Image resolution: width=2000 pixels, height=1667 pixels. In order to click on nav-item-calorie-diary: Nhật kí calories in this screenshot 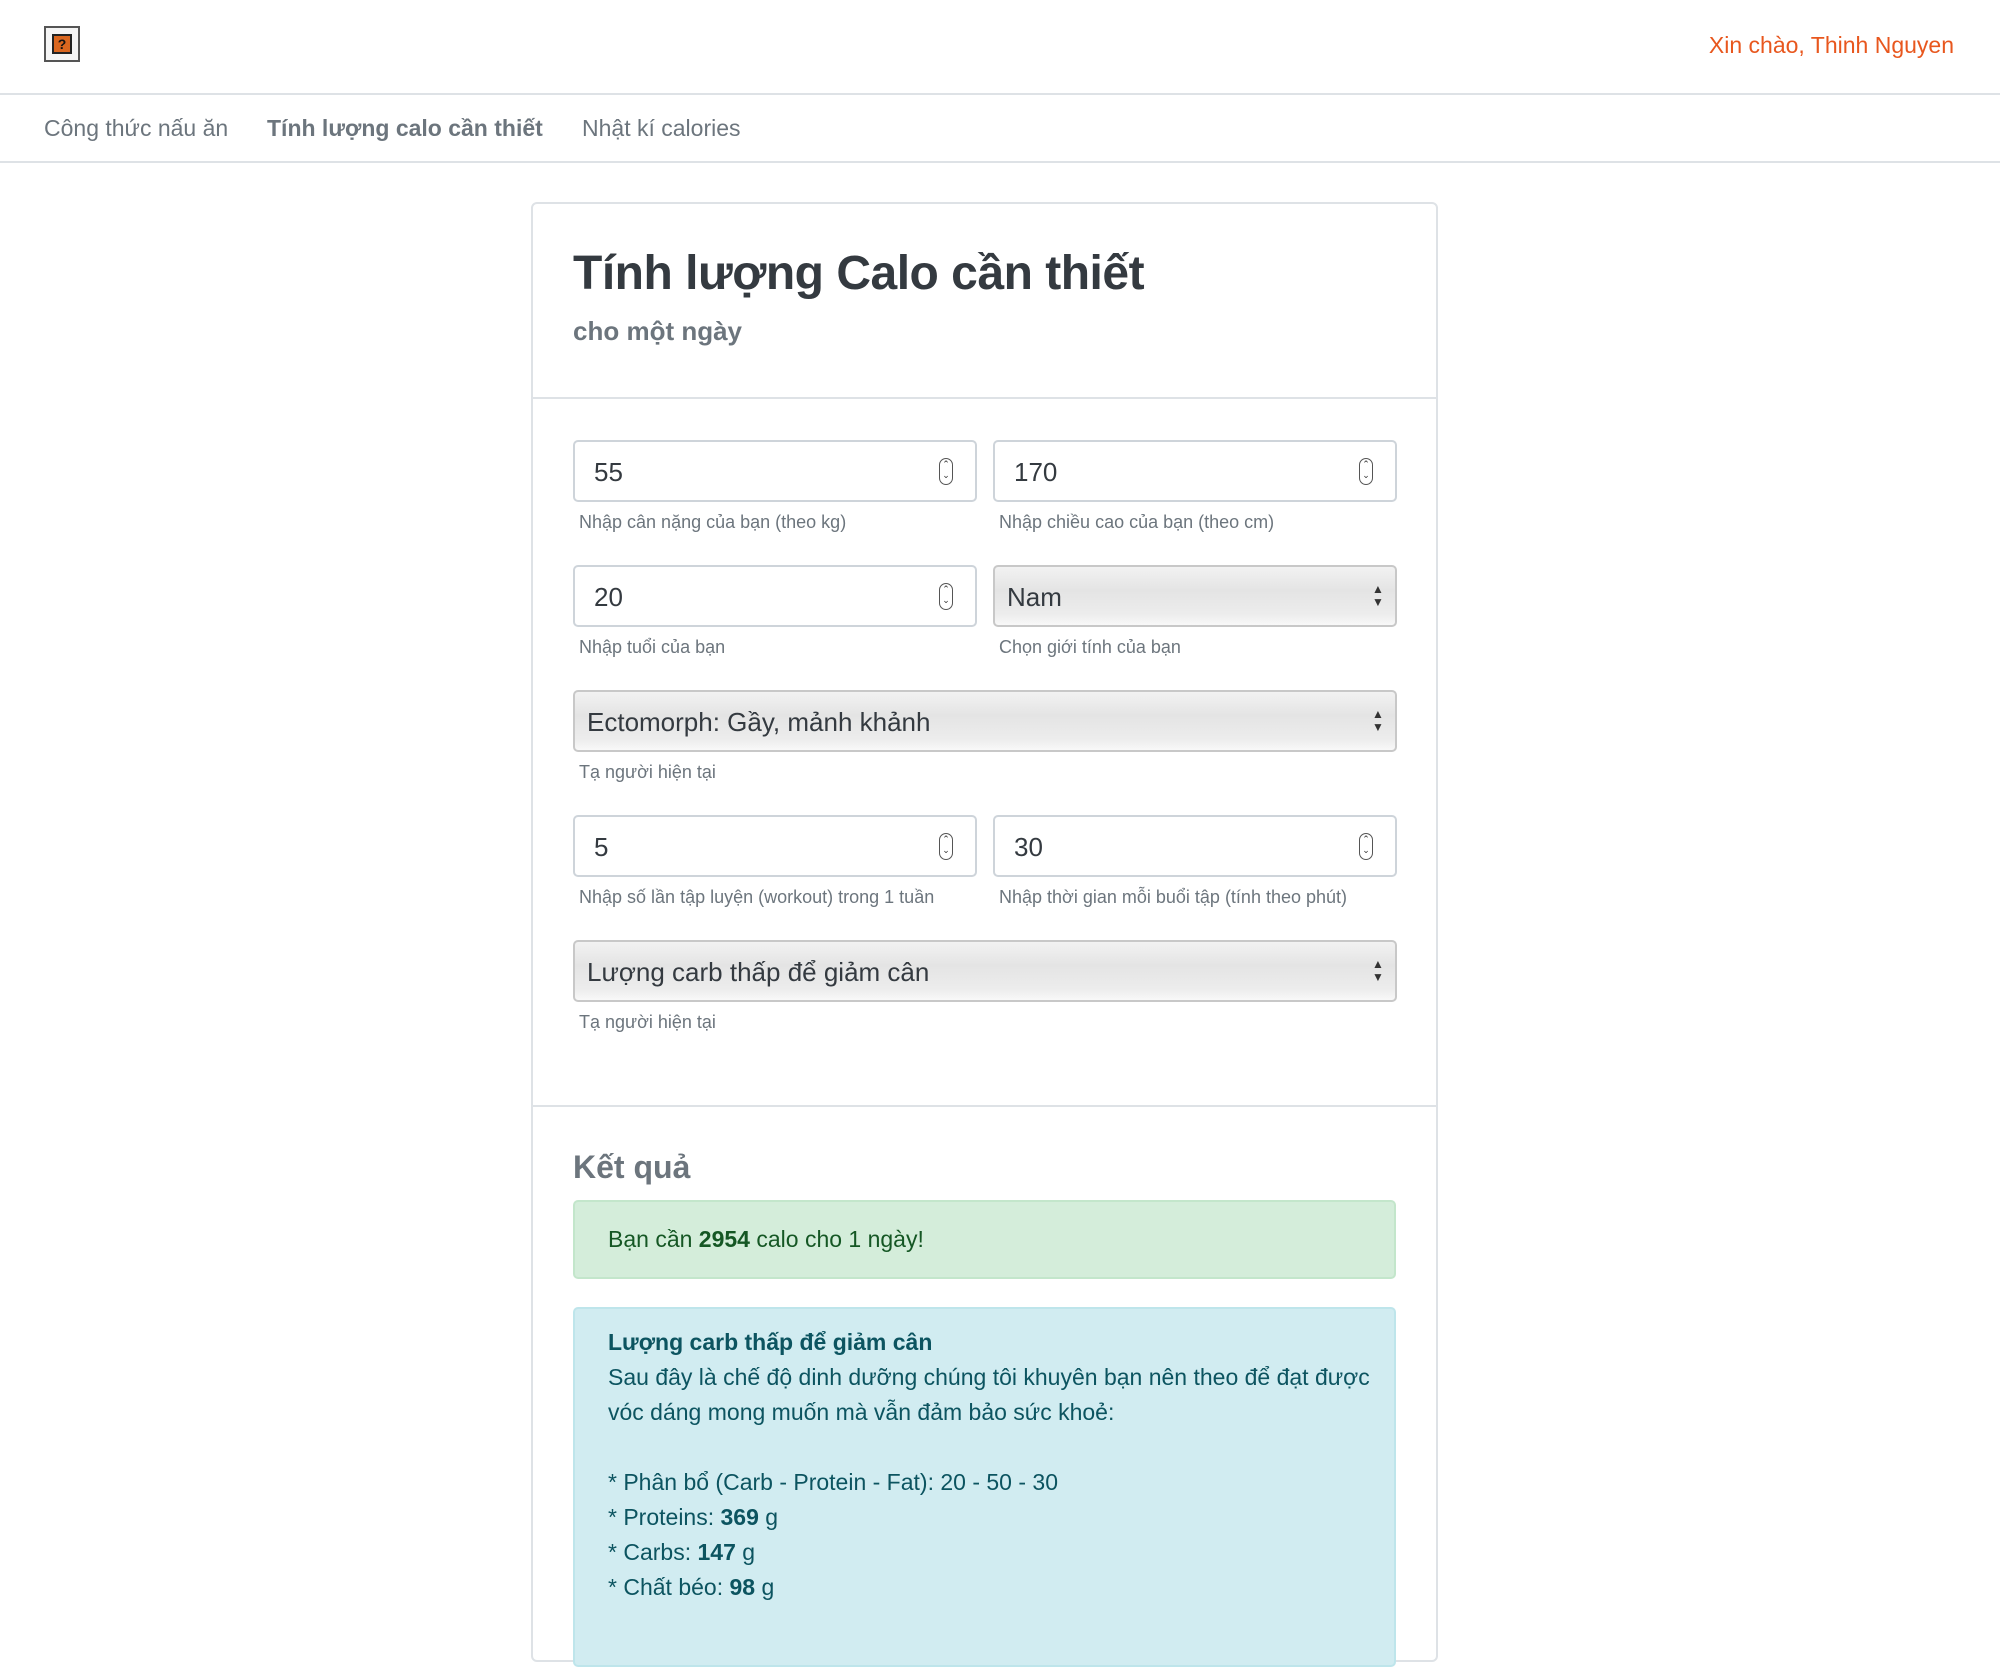, I will do `click(661, 128)`.